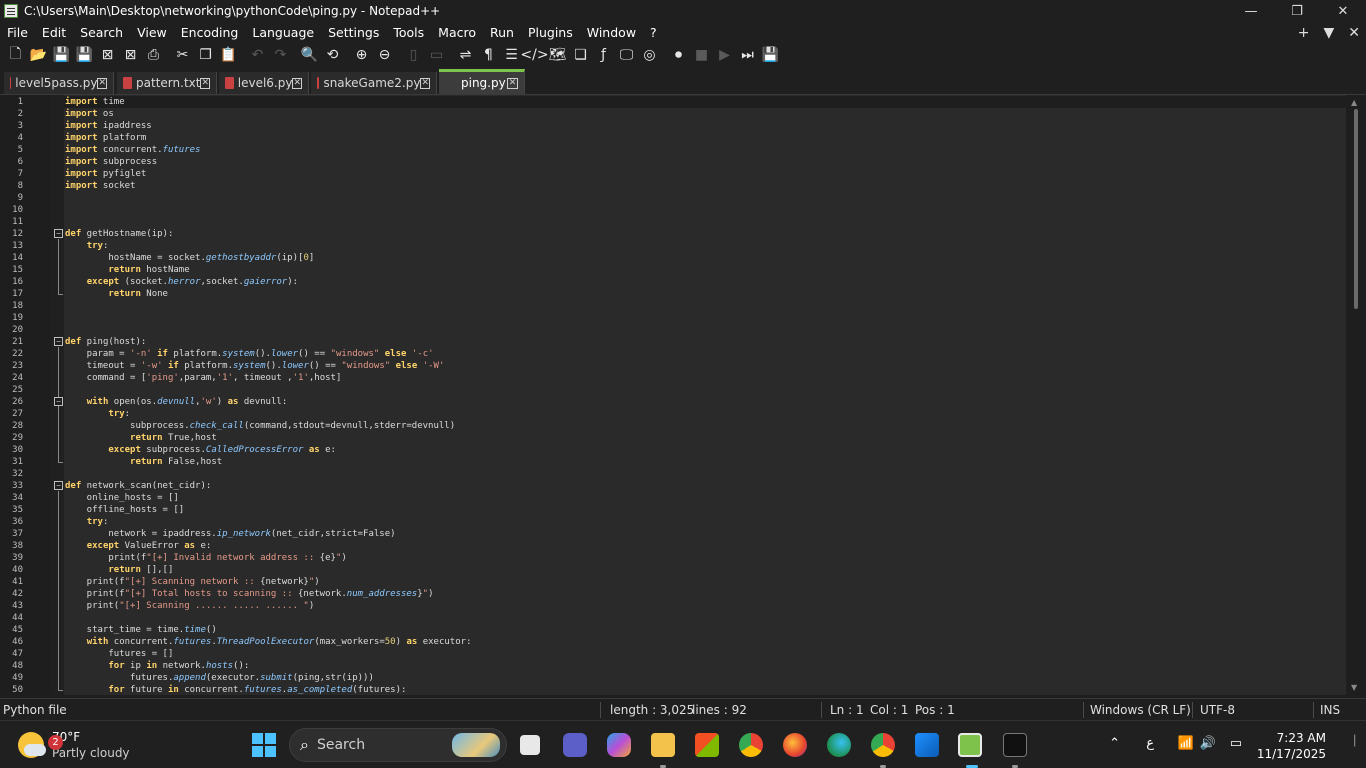 The width and height of the screenshot is (1366, 768). What do you see at coordinates (100, 186) in the screenshot?
I see `code-line: import socket` at bounding box center [100, 186].